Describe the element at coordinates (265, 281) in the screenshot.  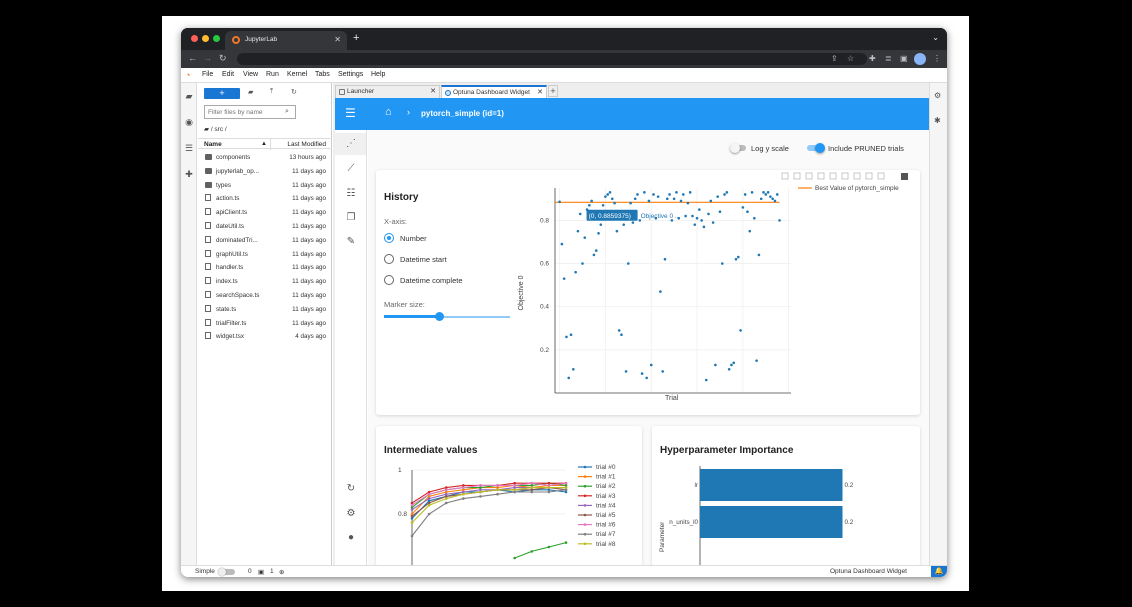
I see `list-item: index.ts 11 days ago` at that location.